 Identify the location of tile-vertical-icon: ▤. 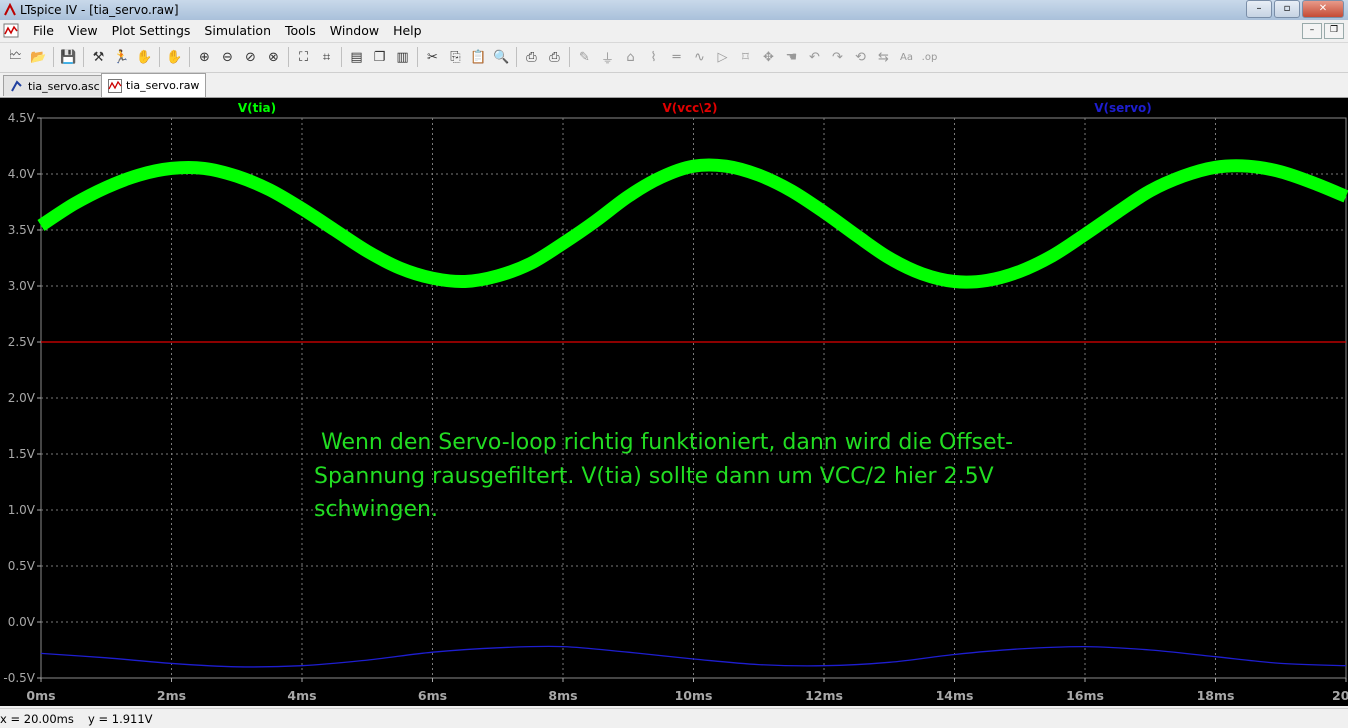
(356, 57).